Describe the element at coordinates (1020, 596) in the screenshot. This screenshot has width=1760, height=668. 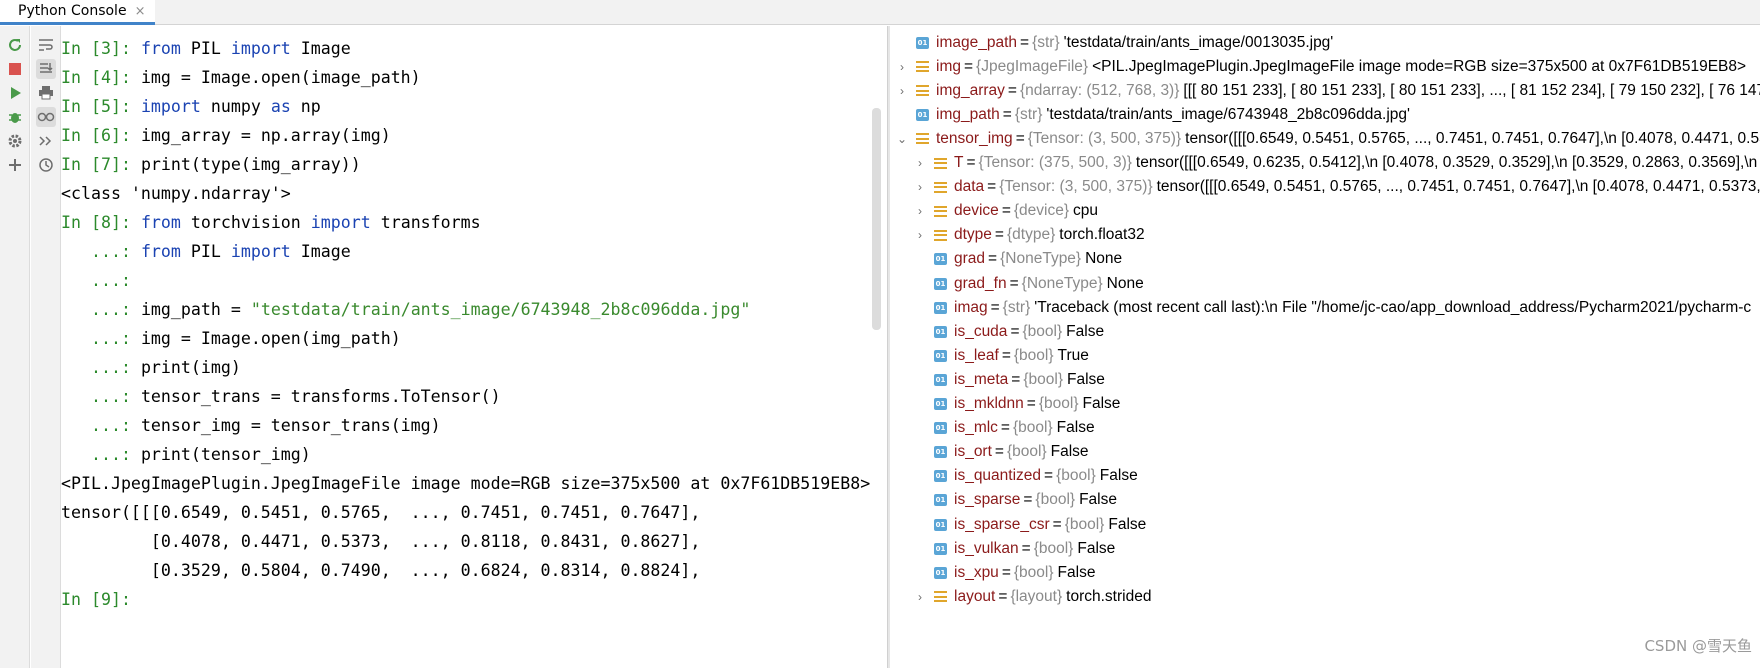
I see `variable-row-layout: › layout = {layout} torch.strided` at that location.